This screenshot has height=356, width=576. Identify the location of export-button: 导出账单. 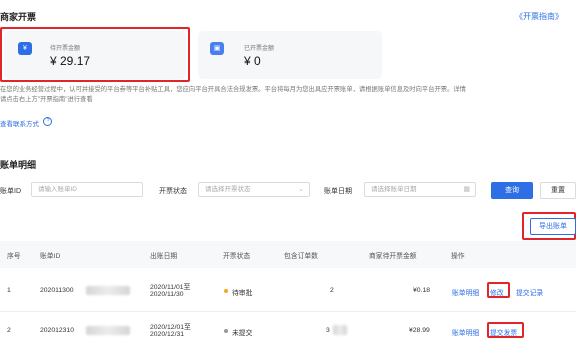
(553, 226).